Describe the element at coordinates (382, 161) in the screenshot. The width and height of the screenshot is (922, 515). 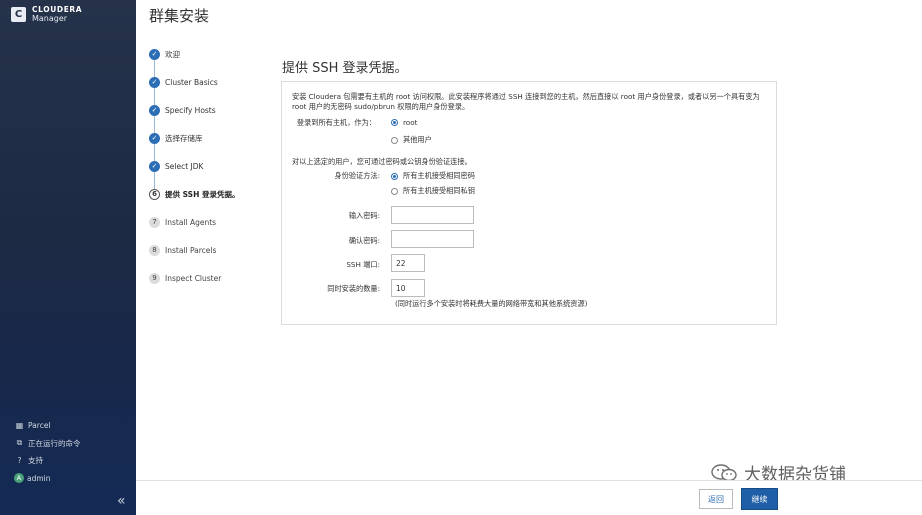
I see `auth-intro-text: 对以上选定的用户，您可通过密码或公钥身份验证连接。` at that location.